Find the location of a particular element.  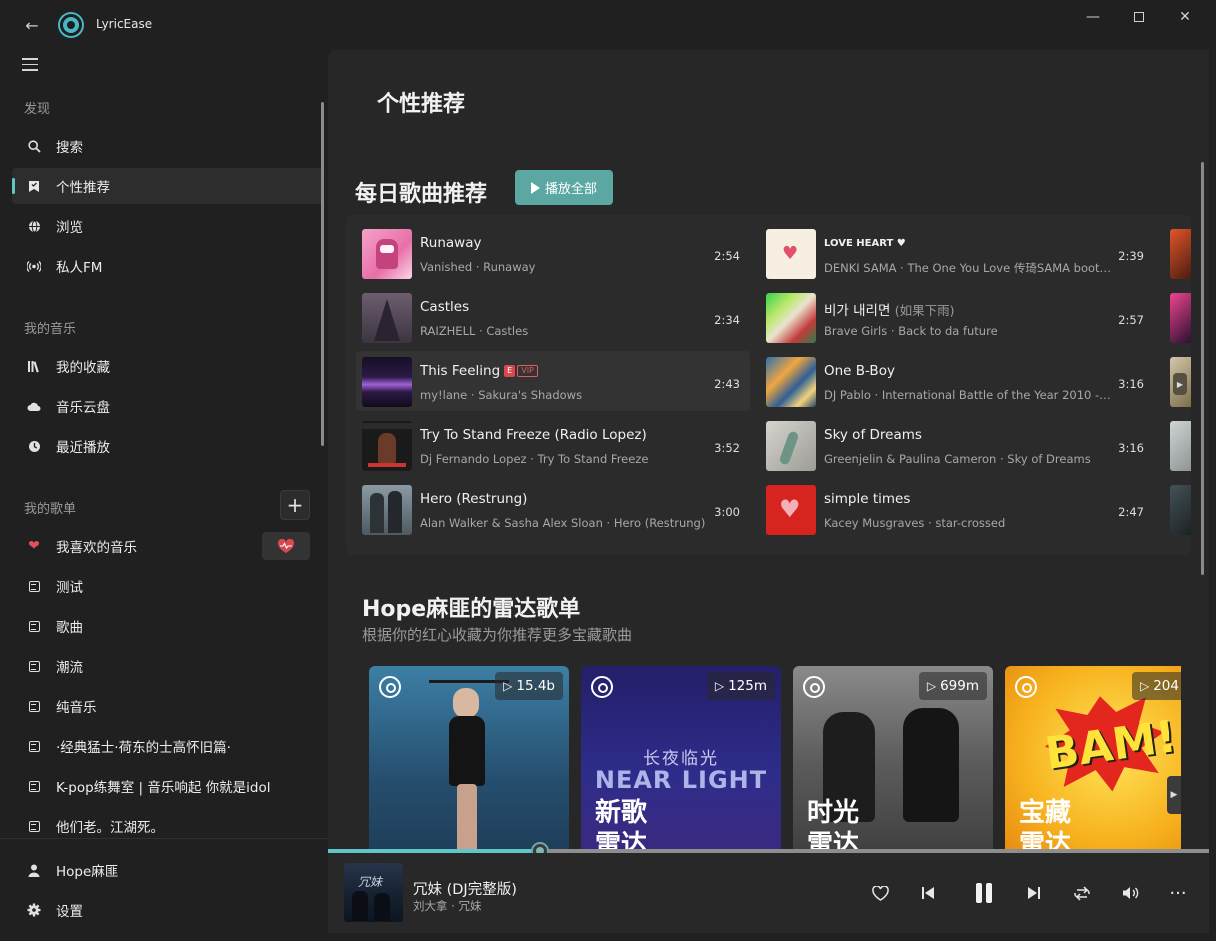

sidebar-scrollbar is located at coordinates (322, 274).